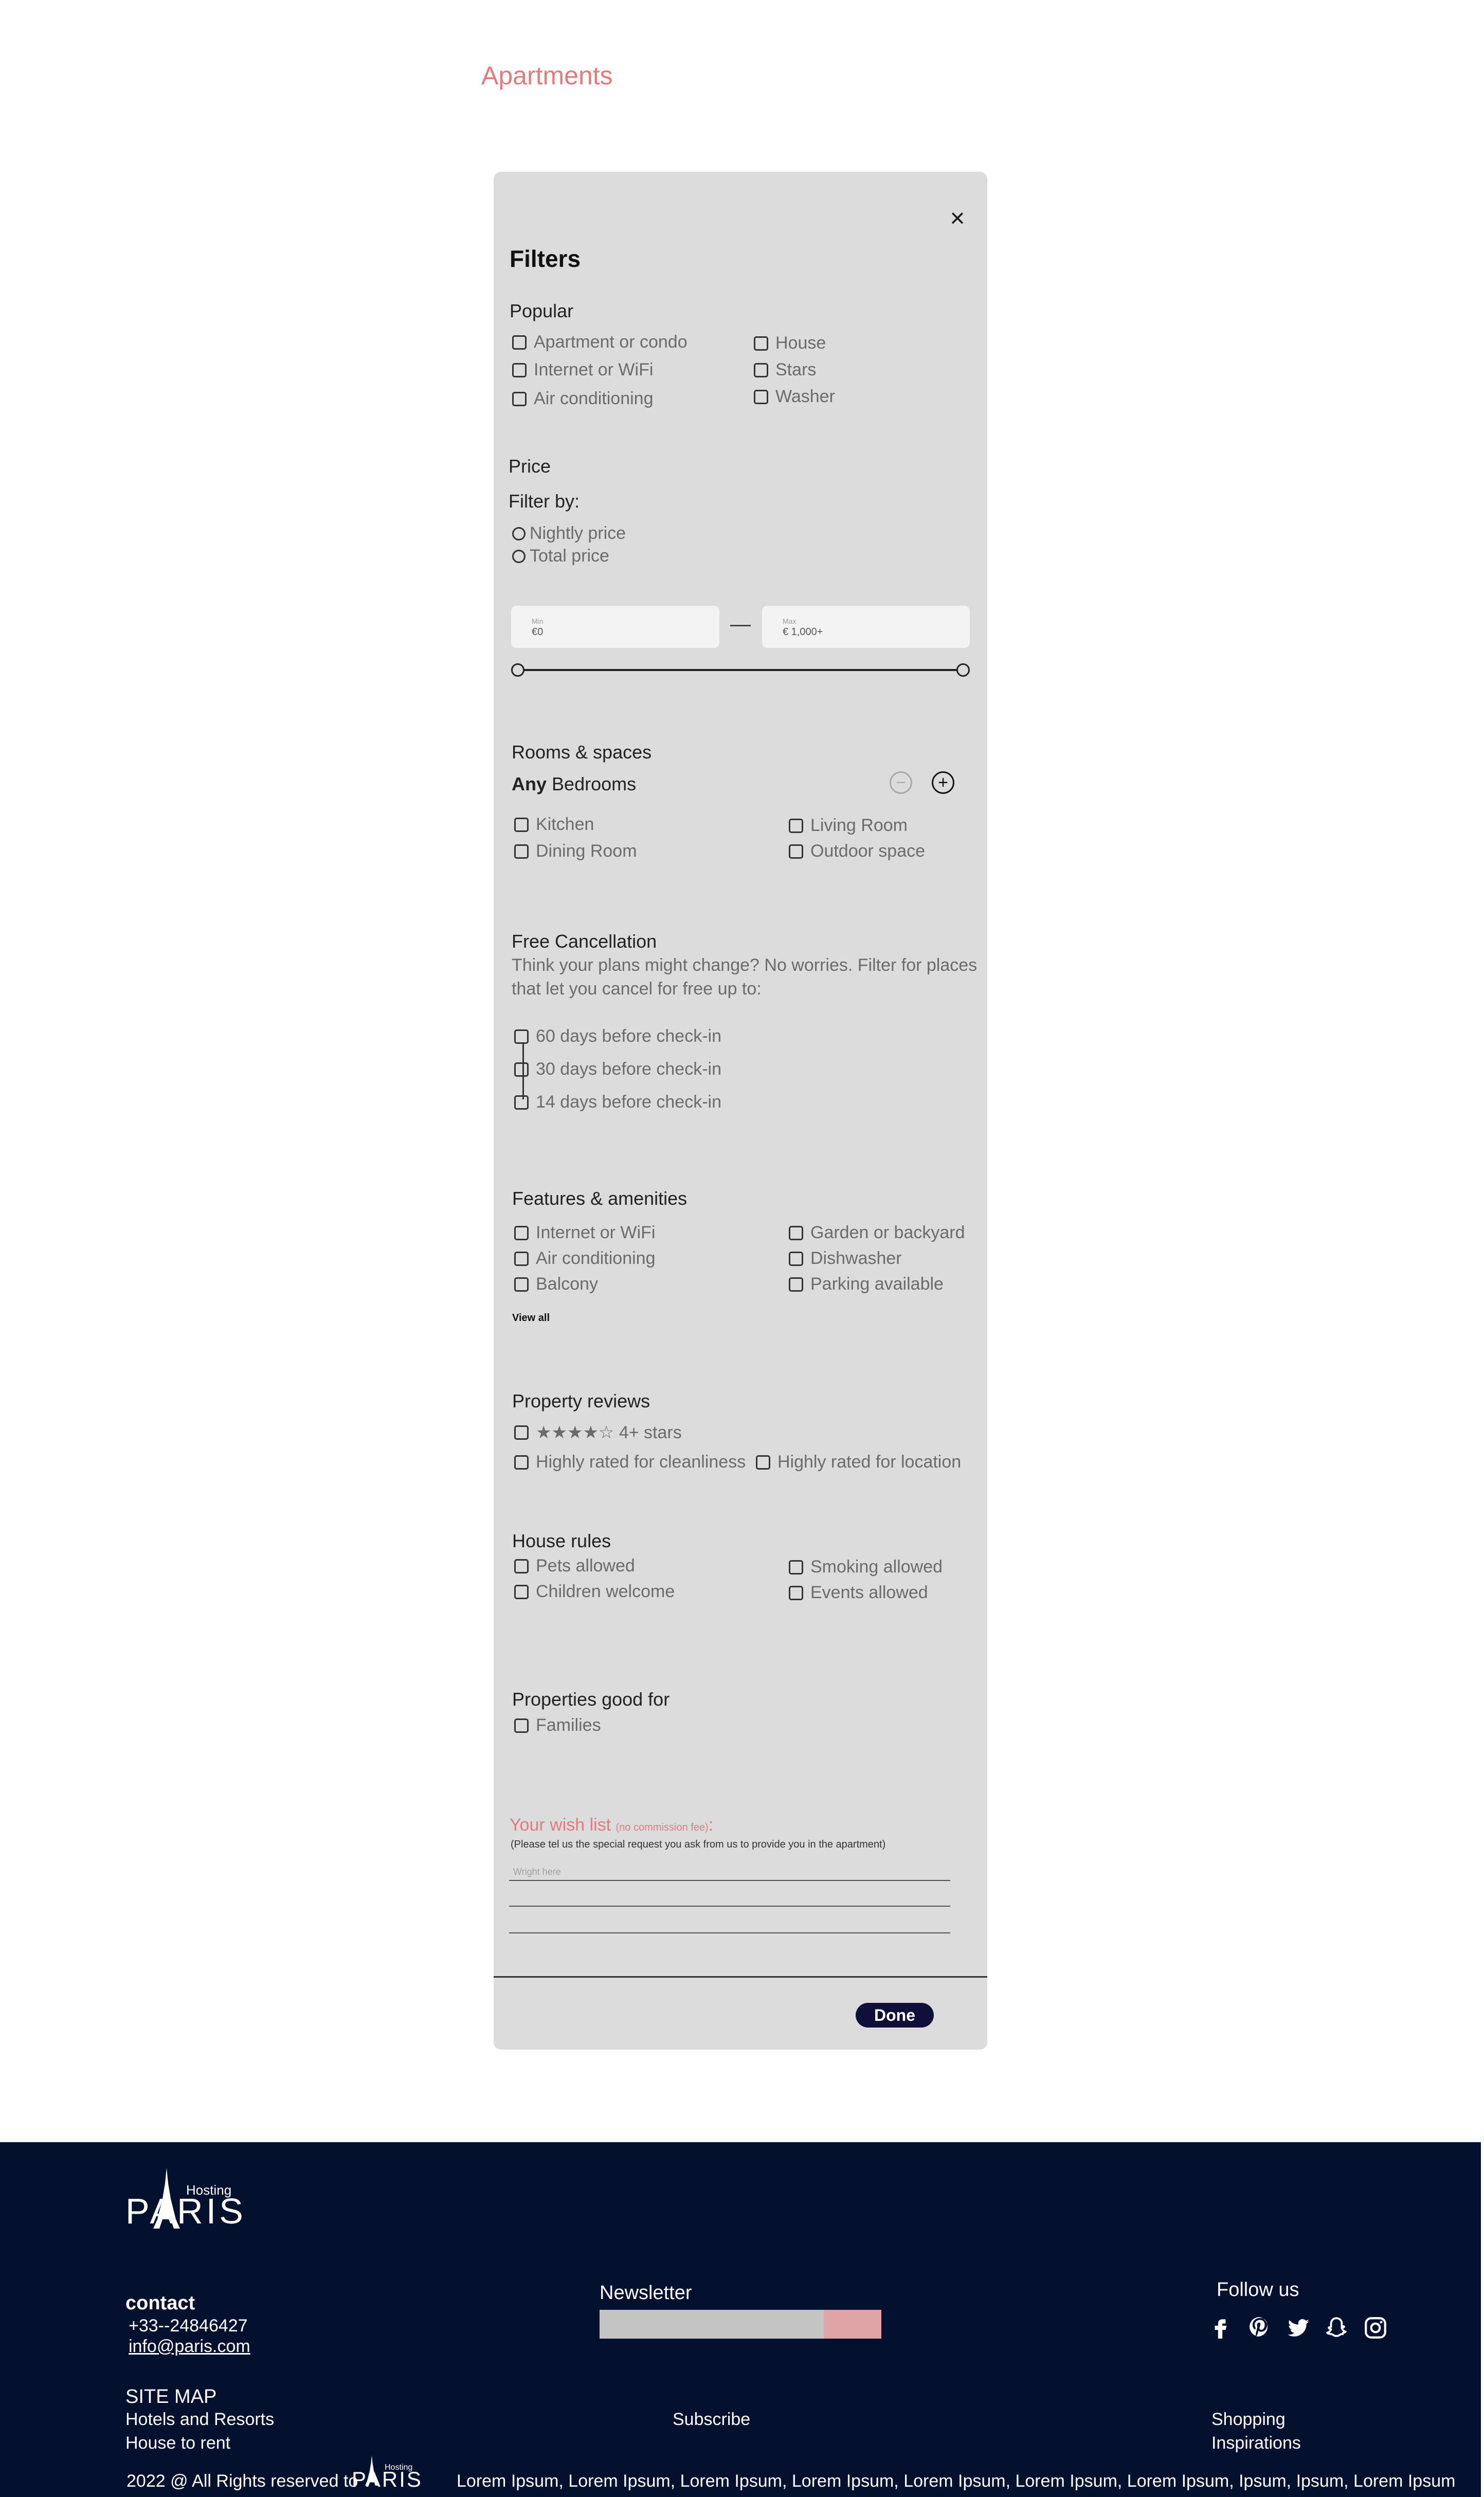 This screenshot has width=1484, height=2497. I want to click on contact-phone: +33--24846427, so click(189, 2326).